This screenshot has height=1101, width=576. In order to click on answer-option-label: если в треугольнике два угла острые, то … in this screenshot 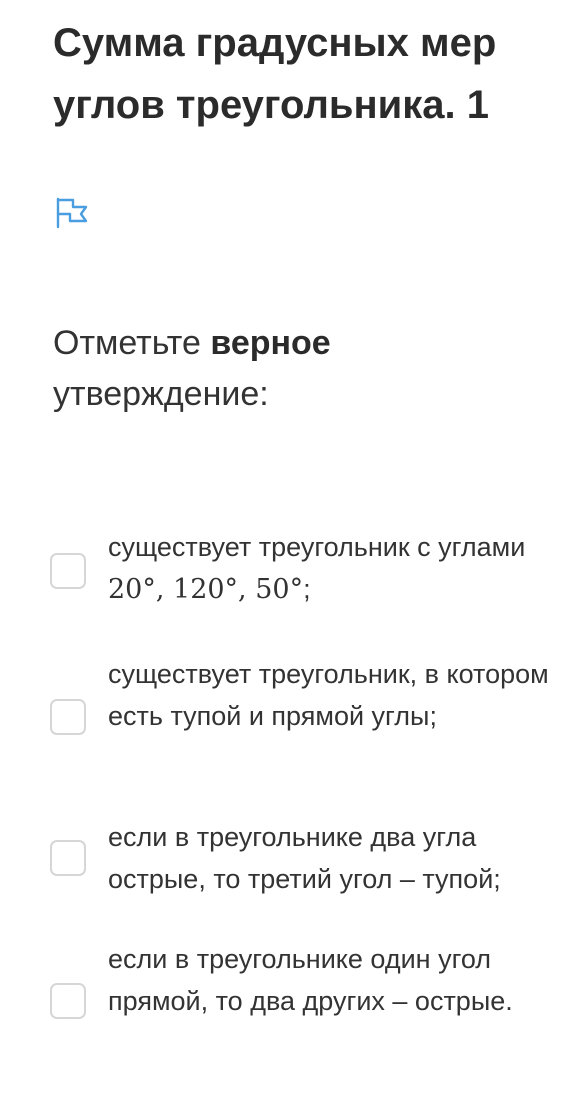, I will do `click(304, 858)`.